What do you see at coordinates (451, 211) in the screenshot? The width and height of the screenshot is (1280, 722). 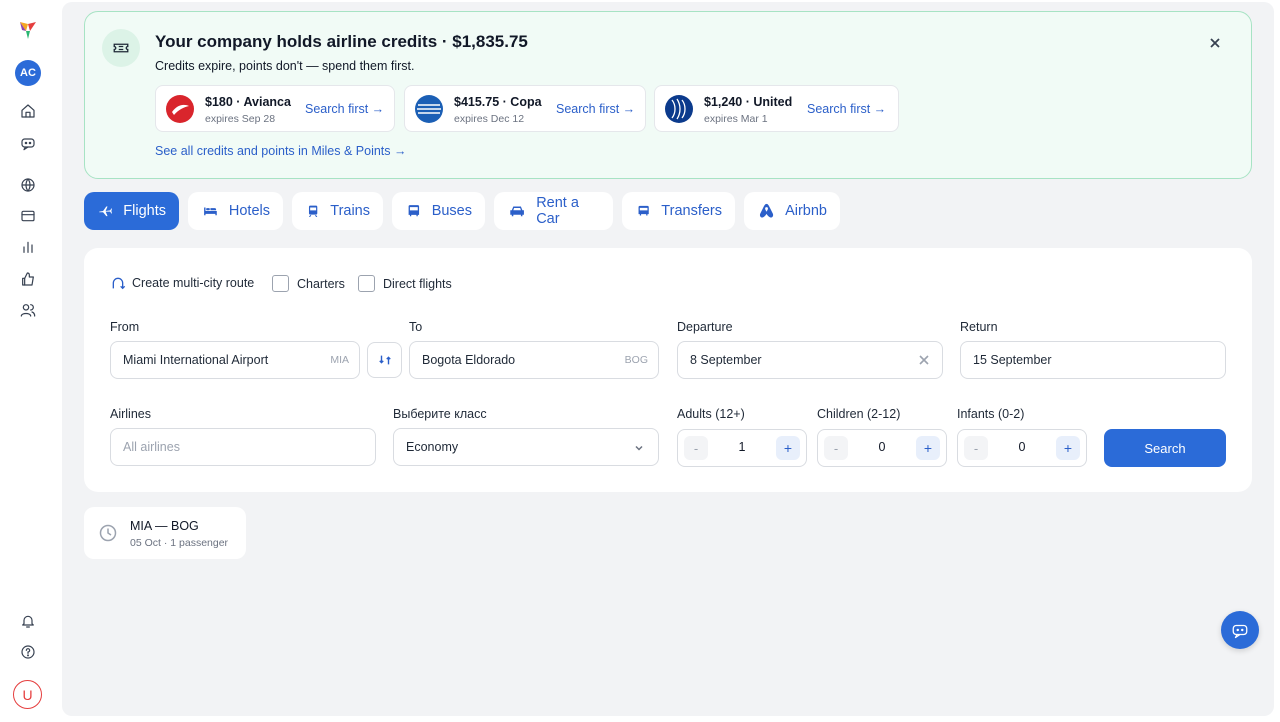 I see `tab-label: Buses` at bounding box center [451, 211].